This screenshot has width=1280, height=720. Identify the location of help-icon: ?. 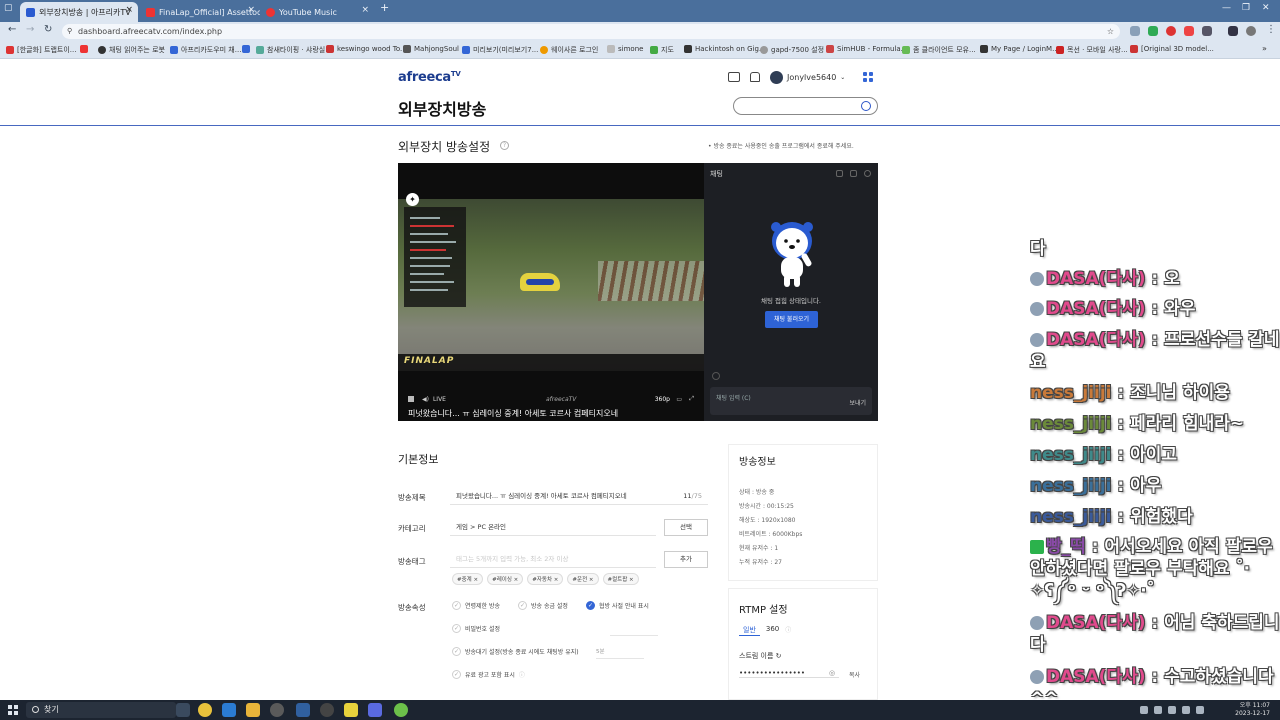
(504, 145).